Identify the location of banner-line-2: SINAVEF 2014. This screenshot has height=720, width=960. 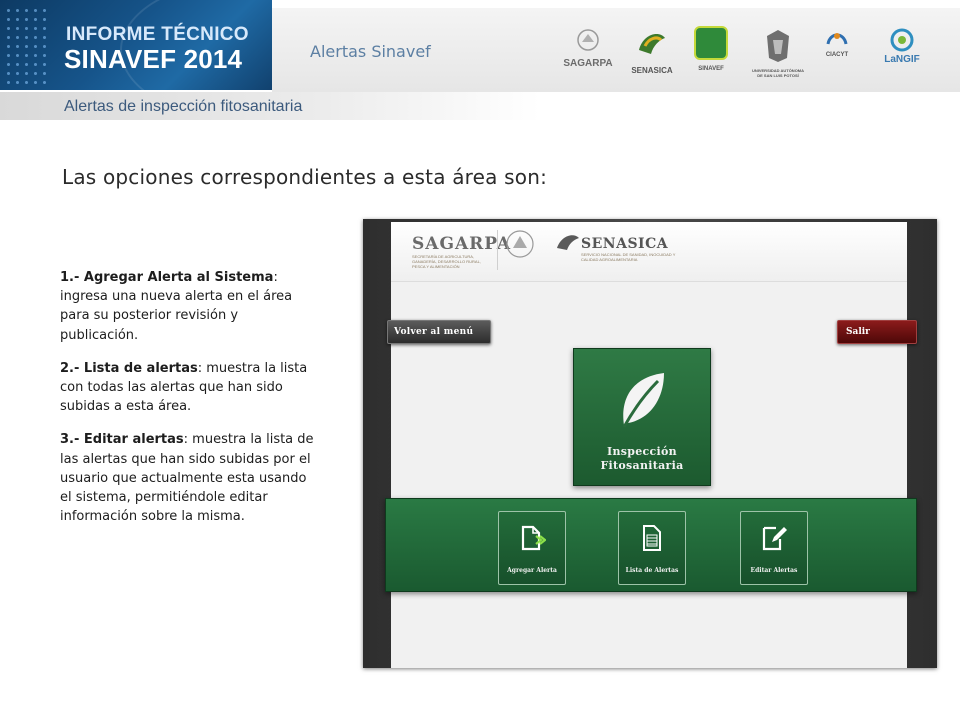
(153, 59).